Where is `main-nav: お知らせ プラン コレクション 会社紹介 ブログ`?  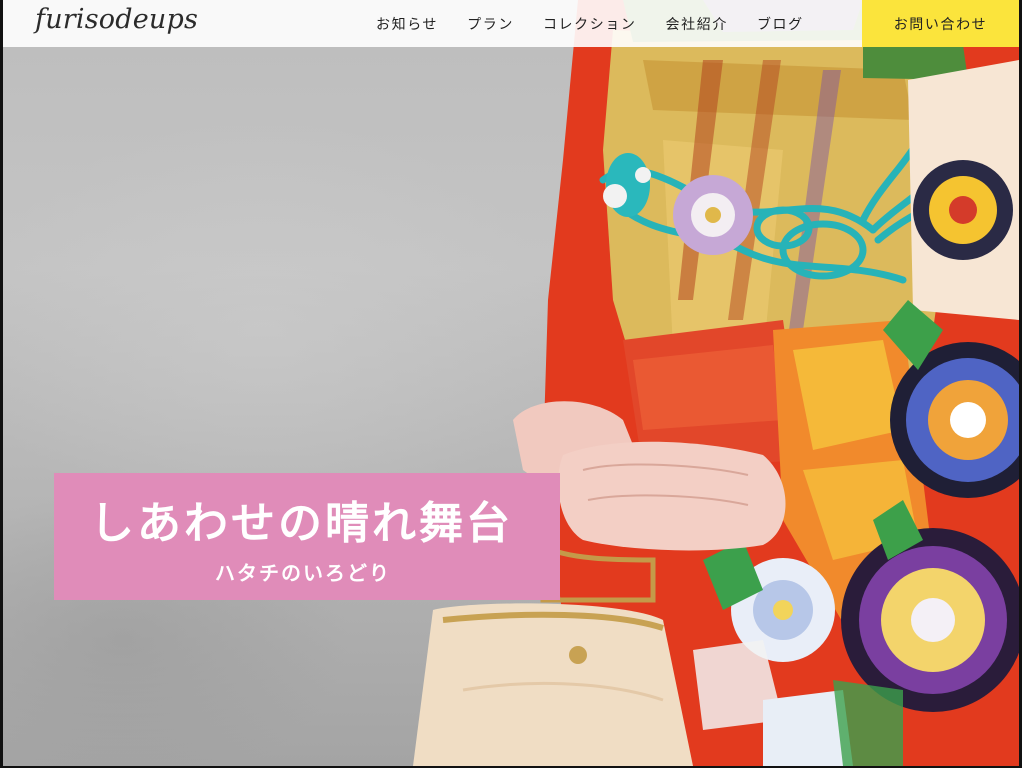 main-nav: お知らせ プラン コレクション 会社紹介 ブログ is located at coordinates (604, 23).